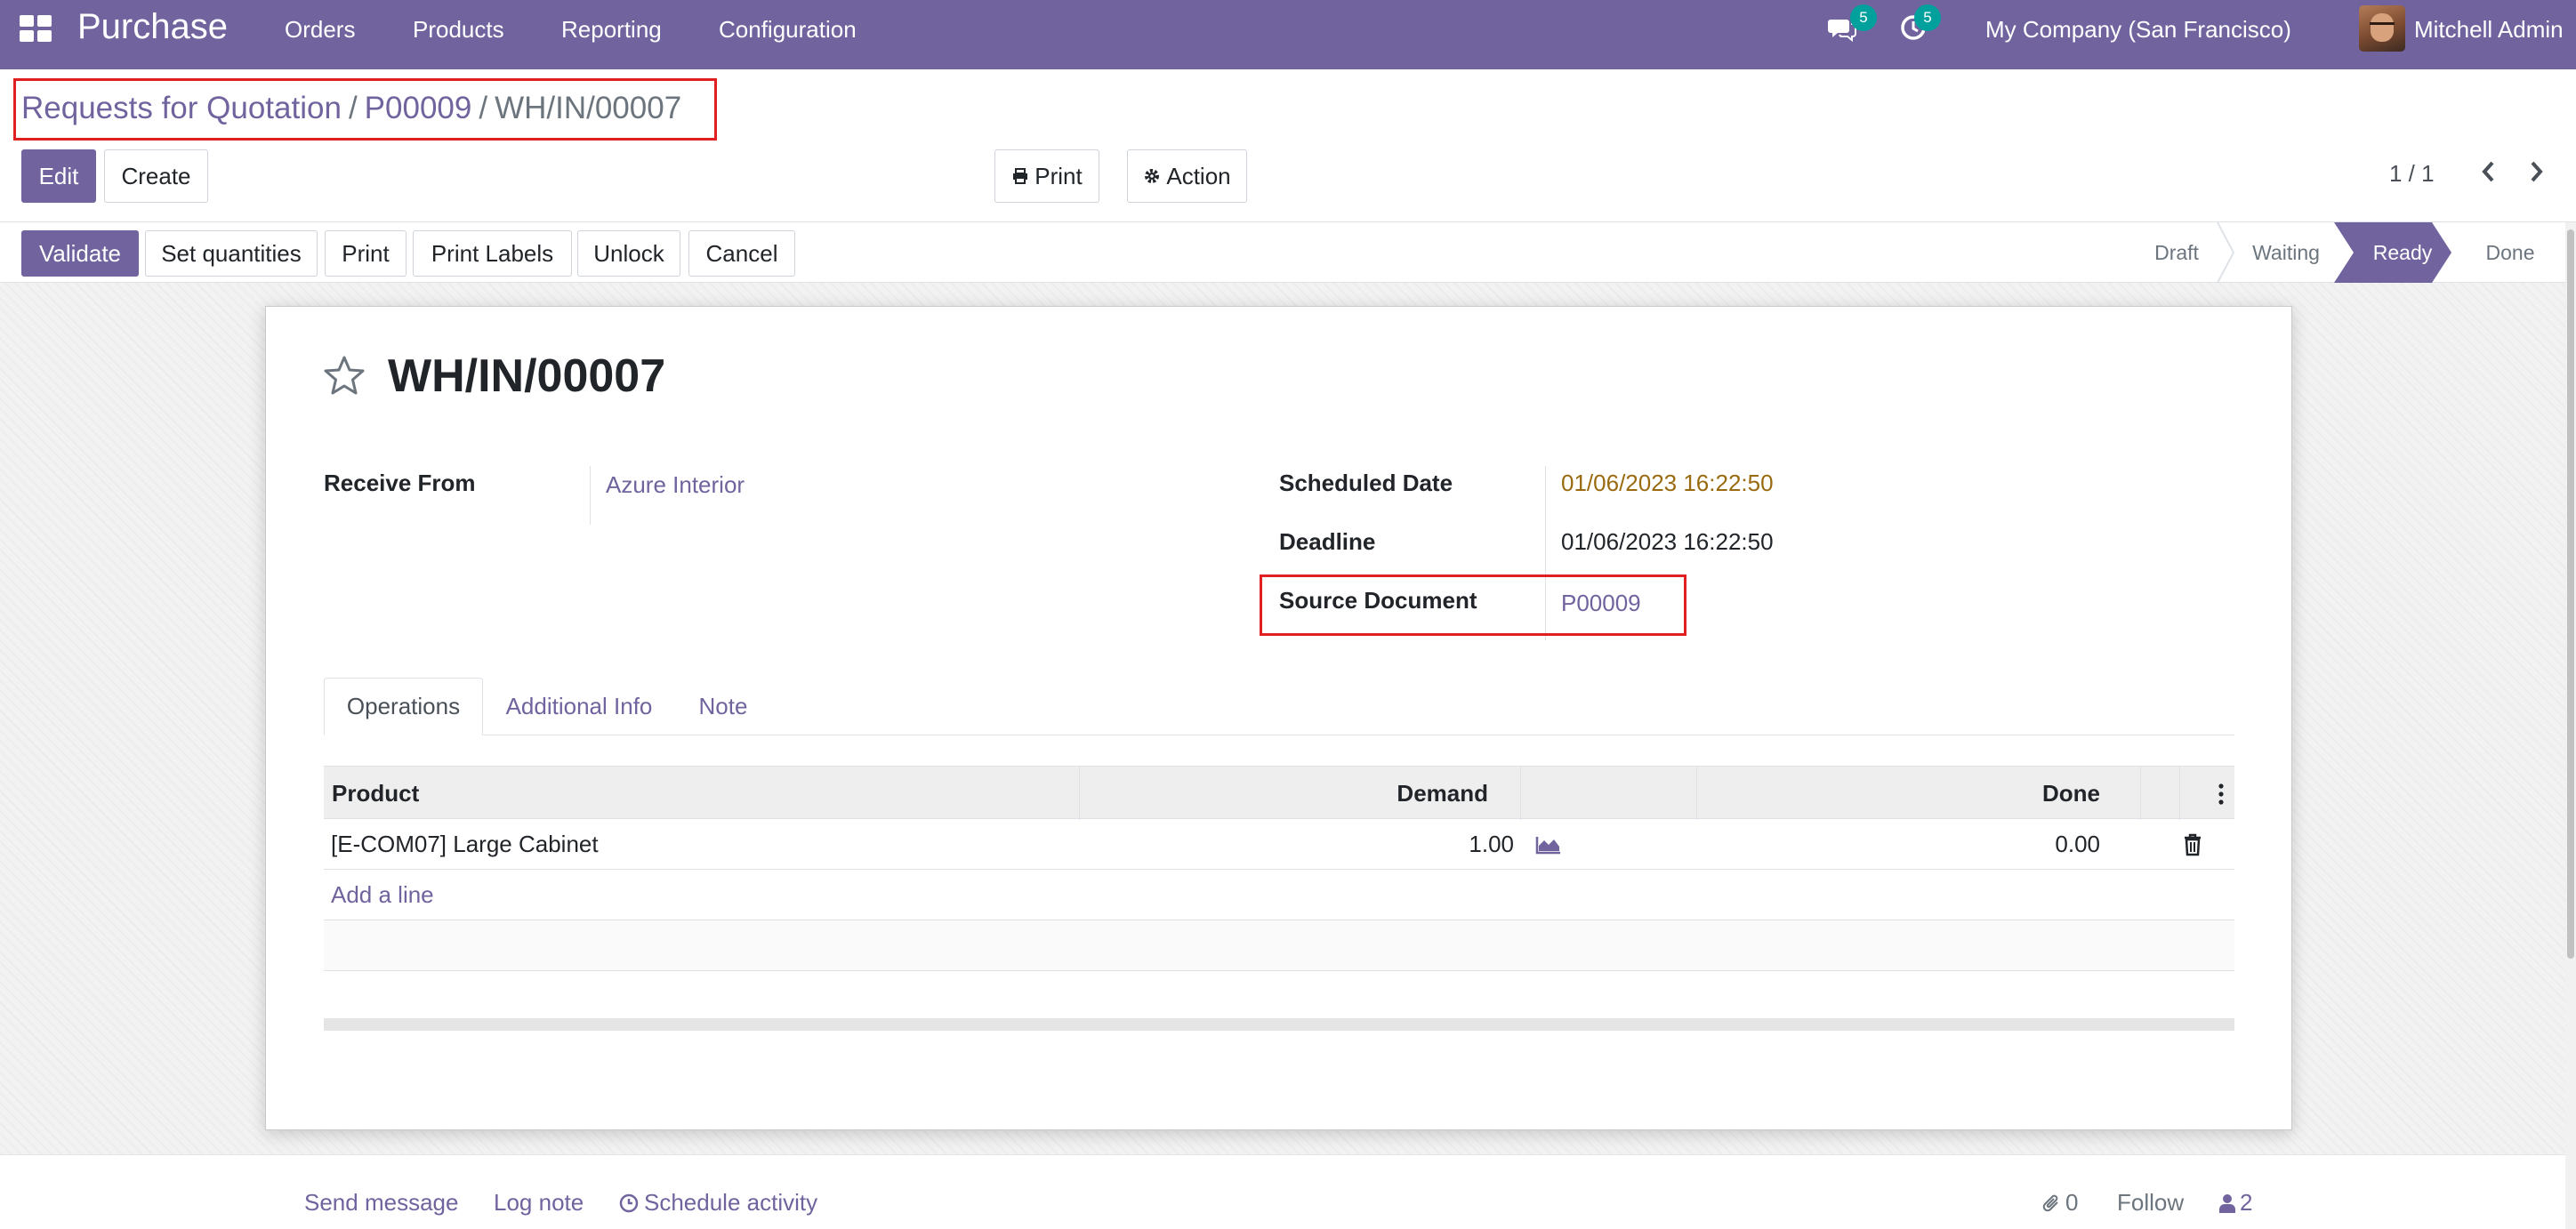  What do you see at coordinates (2225, 252) in the screenshot?
I see `status-step-separator` at bounding box center [2225, 252].